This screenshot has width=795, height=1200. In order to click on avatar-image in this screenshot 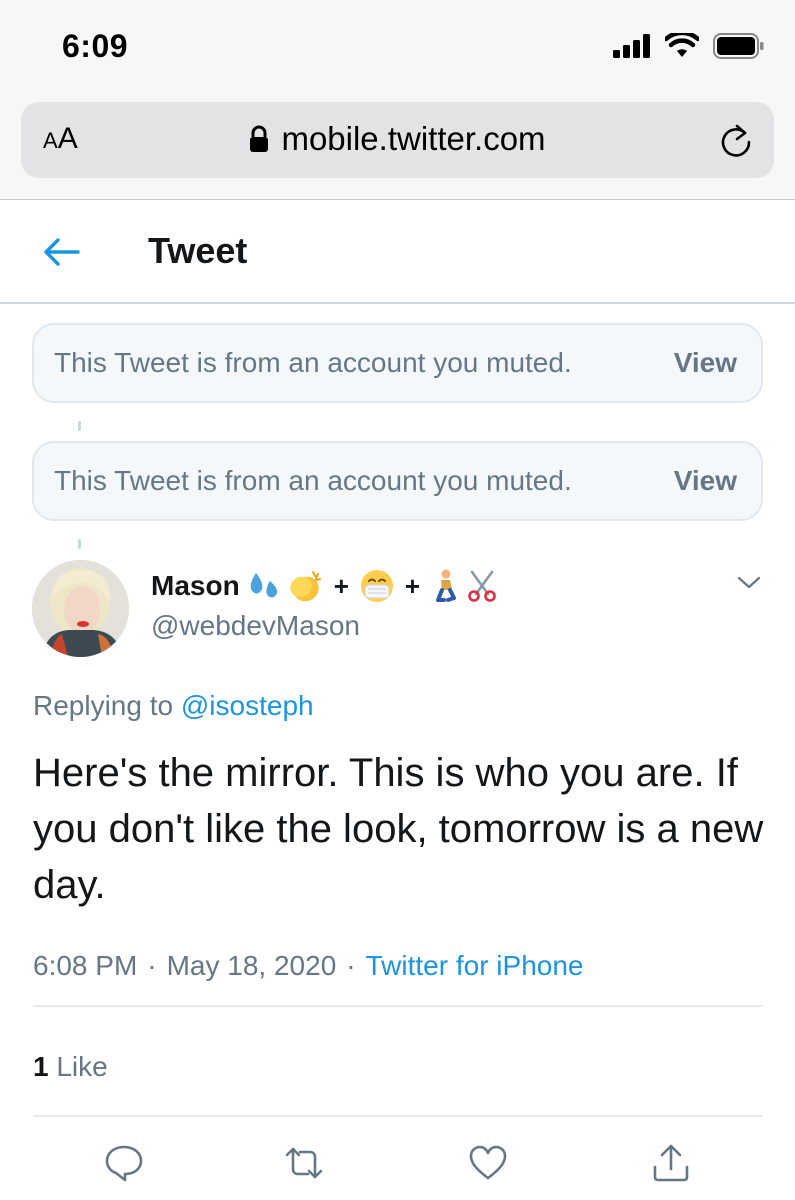, I will do `click(80, 608)`.